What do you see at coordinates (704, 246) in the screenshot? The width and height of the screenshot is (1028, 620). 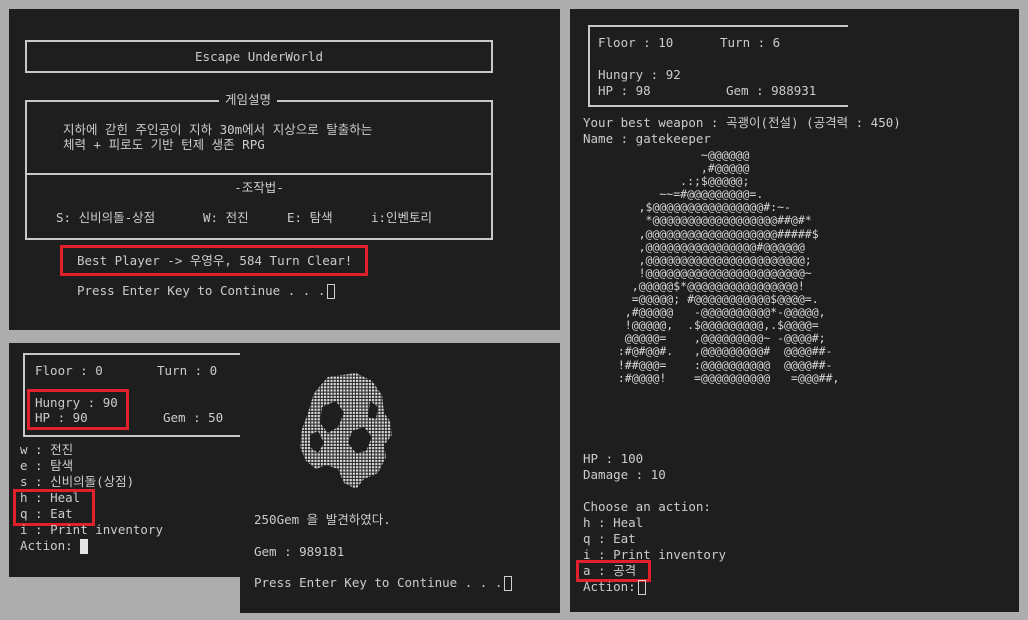 I see `ascii-art-line: ,@@@@@@@@@@@@@@@@#@@@@@@` at bounding box center [704, 246].